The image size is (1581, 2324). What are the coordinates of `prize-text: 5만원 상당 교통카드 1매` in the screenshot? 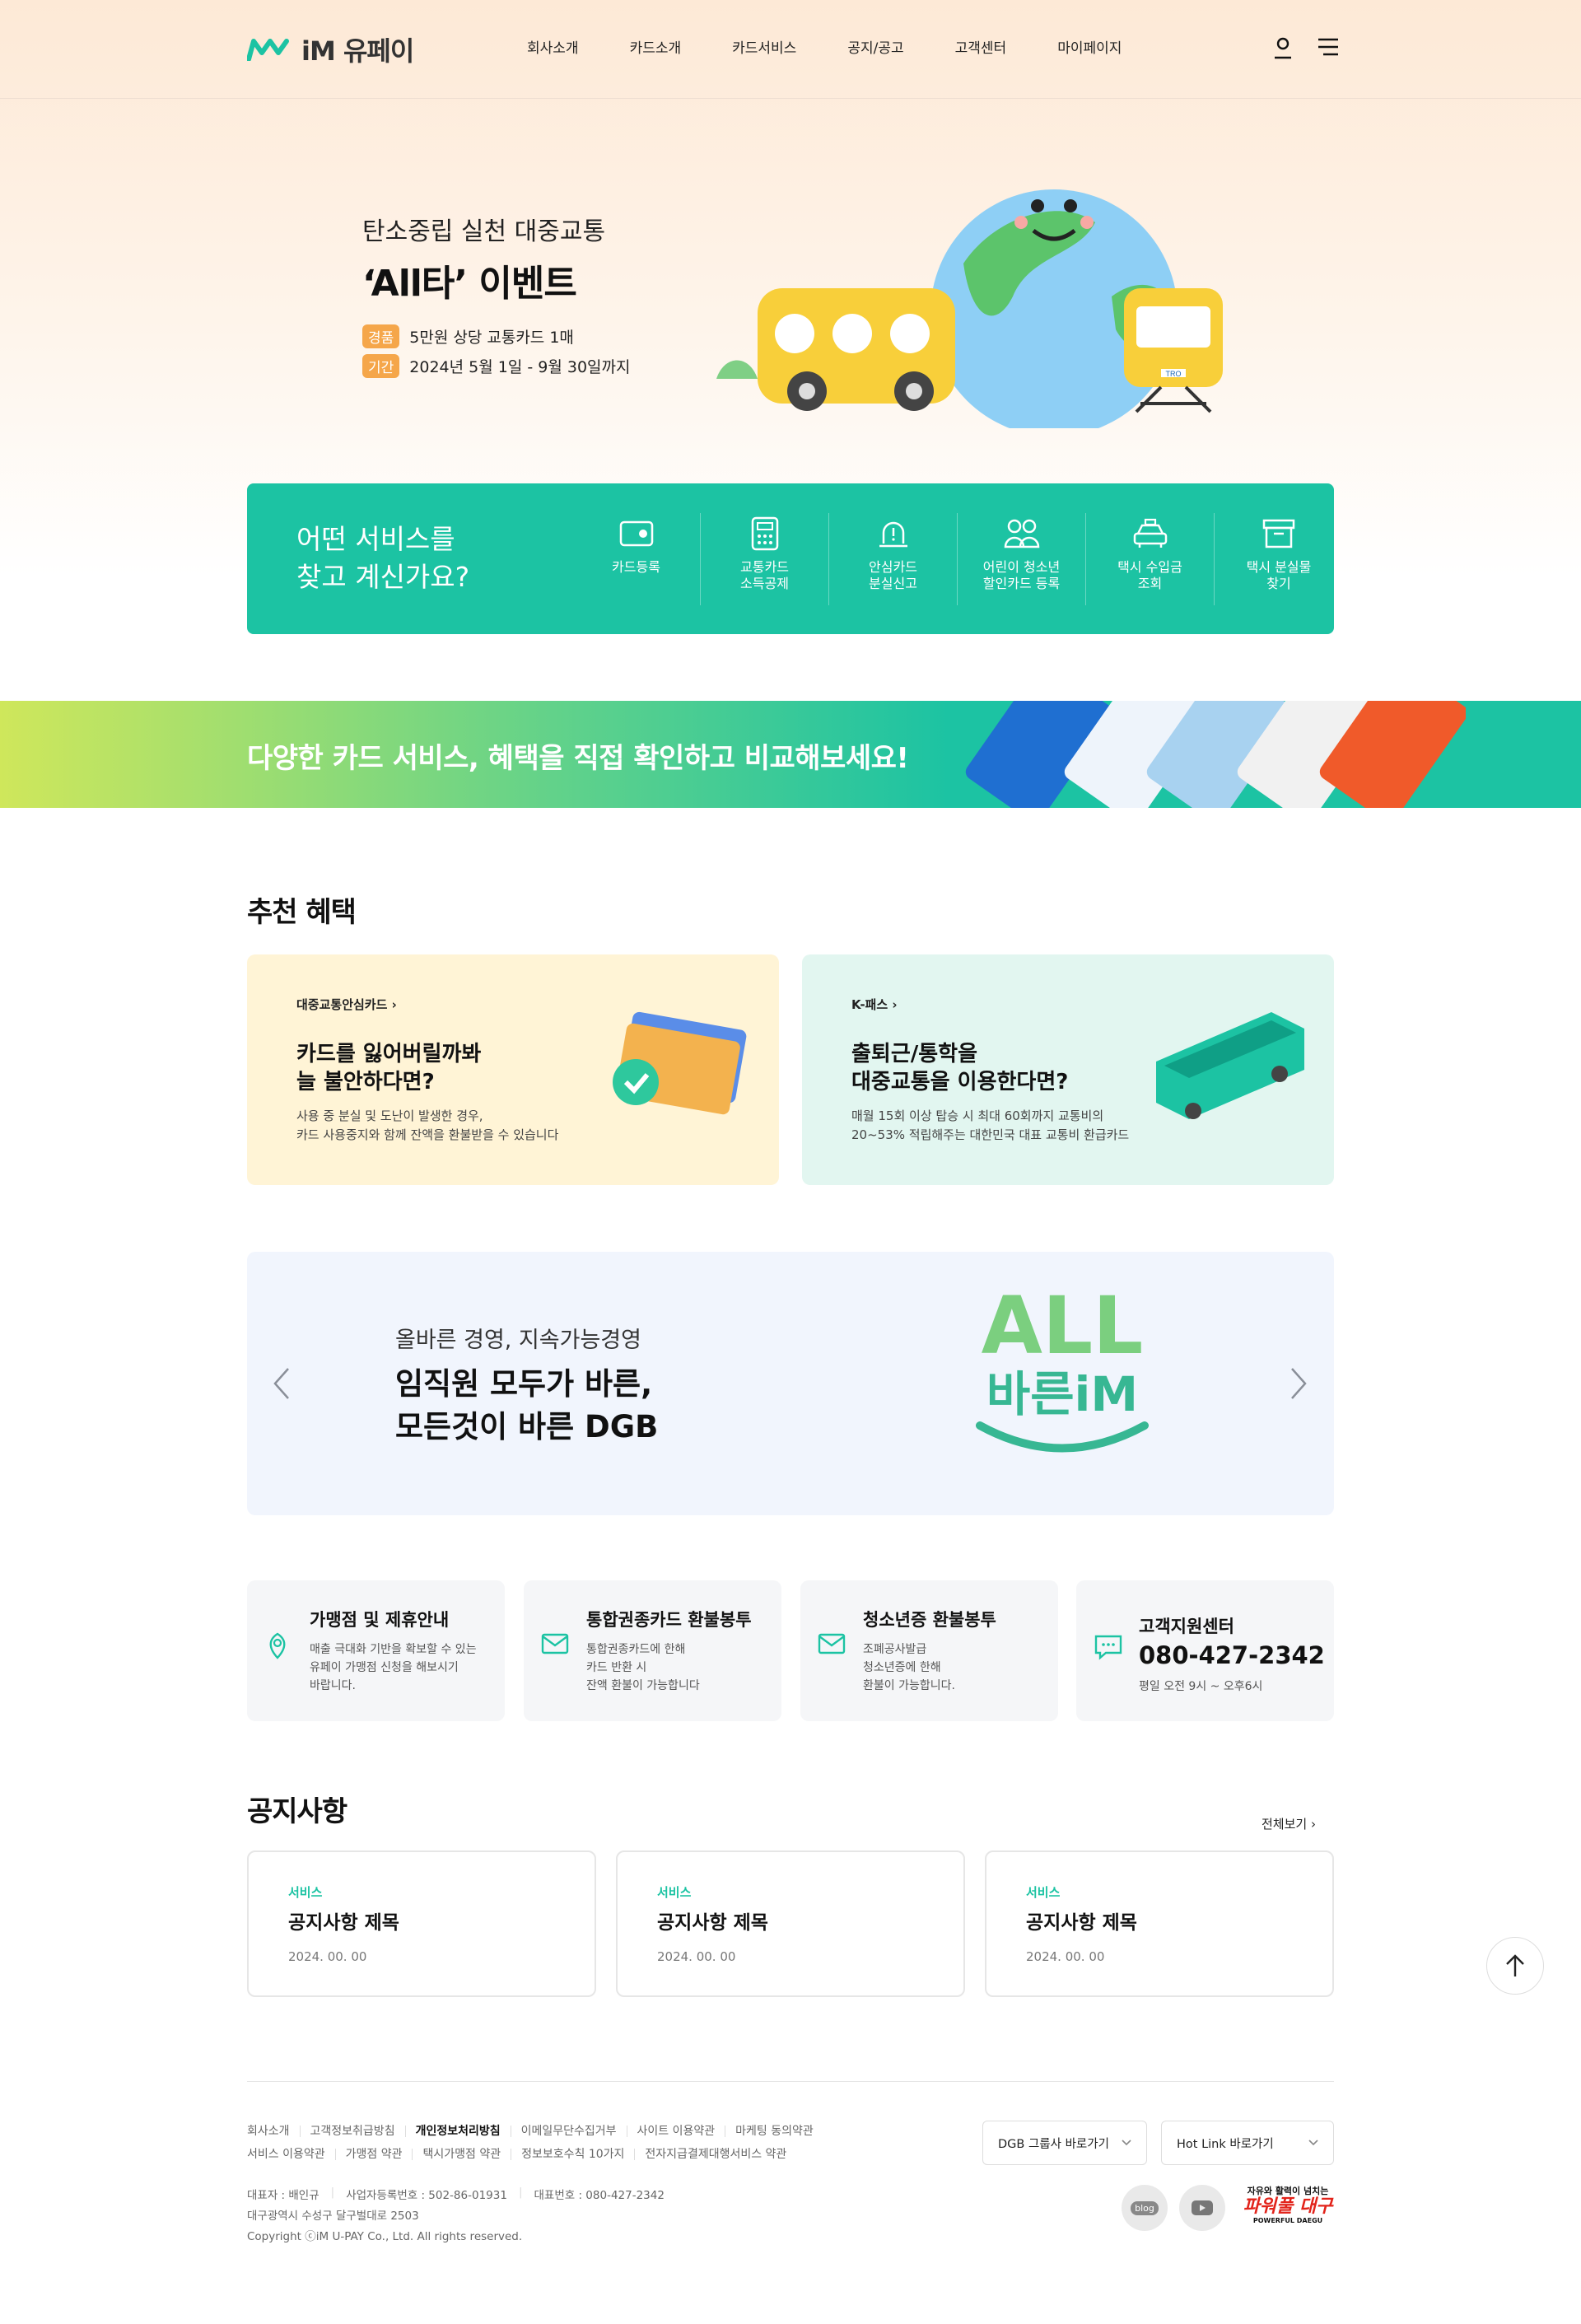 It's located at (491, 338).